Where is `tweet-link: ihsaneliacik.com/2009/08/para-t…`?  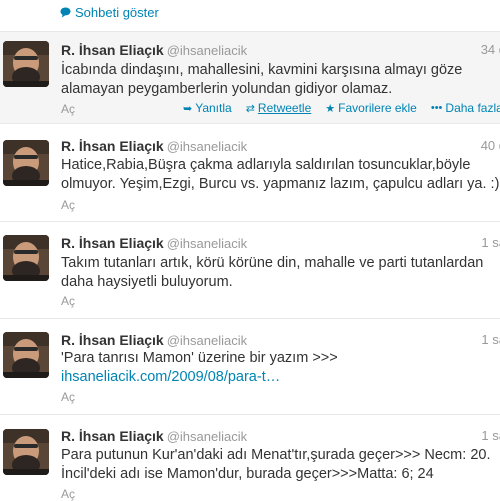
tweet-link: ihsaneliacik.com/2009/08/para-t… is located at coordinates (280, 377).